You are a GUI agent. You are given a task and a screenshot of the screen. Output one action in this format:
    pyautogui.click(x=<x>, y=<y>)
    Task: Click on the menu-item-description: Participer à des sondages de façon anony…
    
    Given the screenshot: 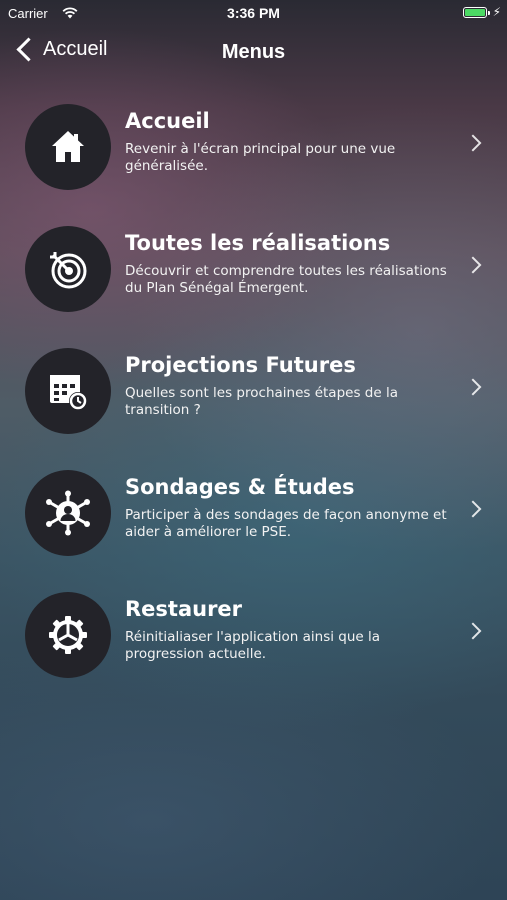 What is the action you would take?
    pyautogui.click(x=286, y=523)
    